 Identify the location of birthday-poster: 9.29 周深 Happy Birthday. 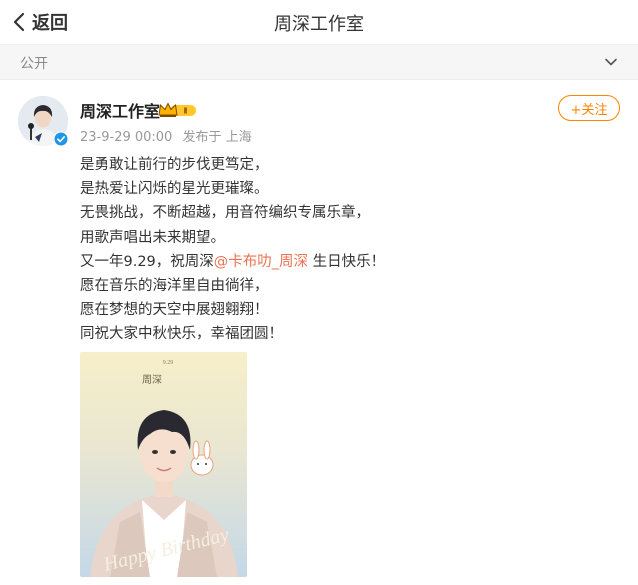
(163, 464).